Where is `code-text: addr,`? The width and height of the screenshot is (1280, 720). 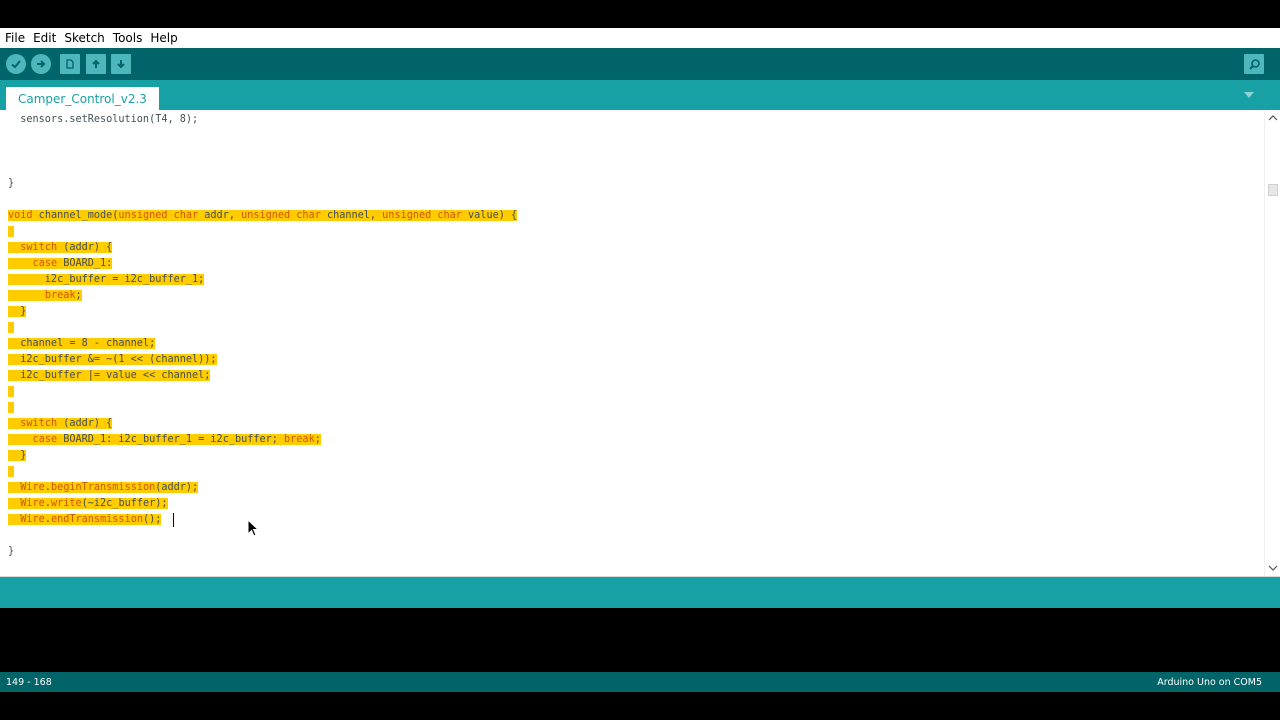
code-text: addr, is located at coordinates (220, 215).